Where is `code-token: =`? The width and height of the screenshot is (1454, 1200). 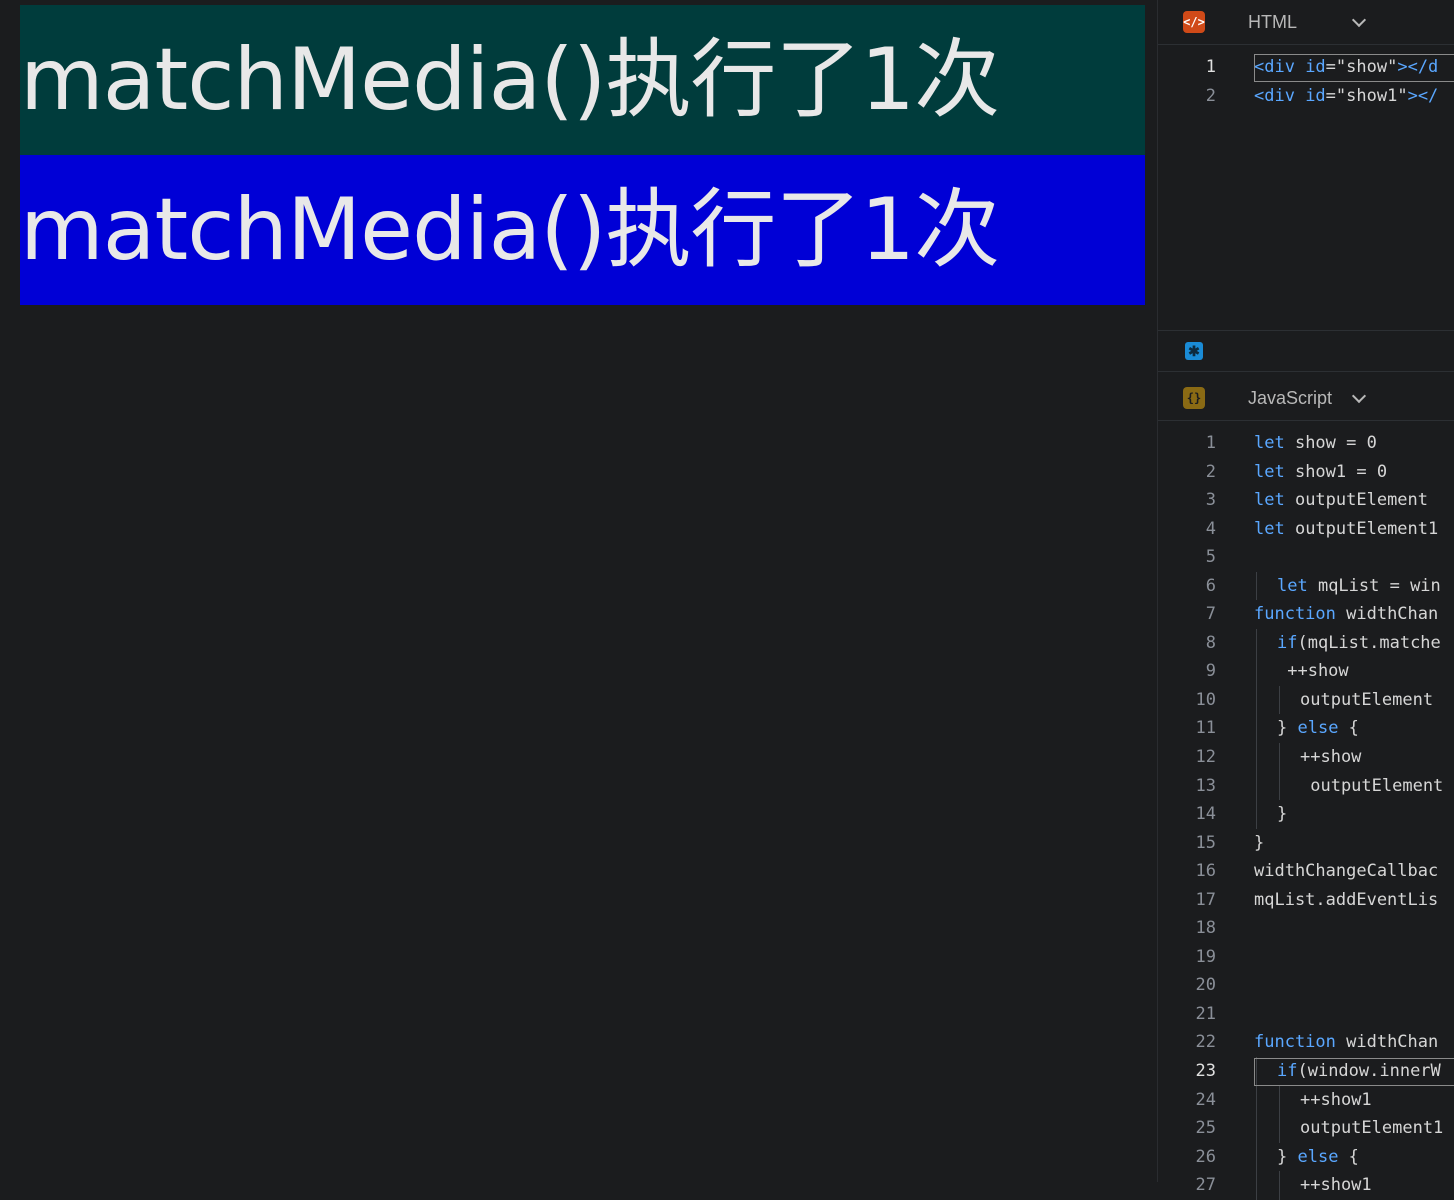
code-token: = is located at coordinates (1330, 95).